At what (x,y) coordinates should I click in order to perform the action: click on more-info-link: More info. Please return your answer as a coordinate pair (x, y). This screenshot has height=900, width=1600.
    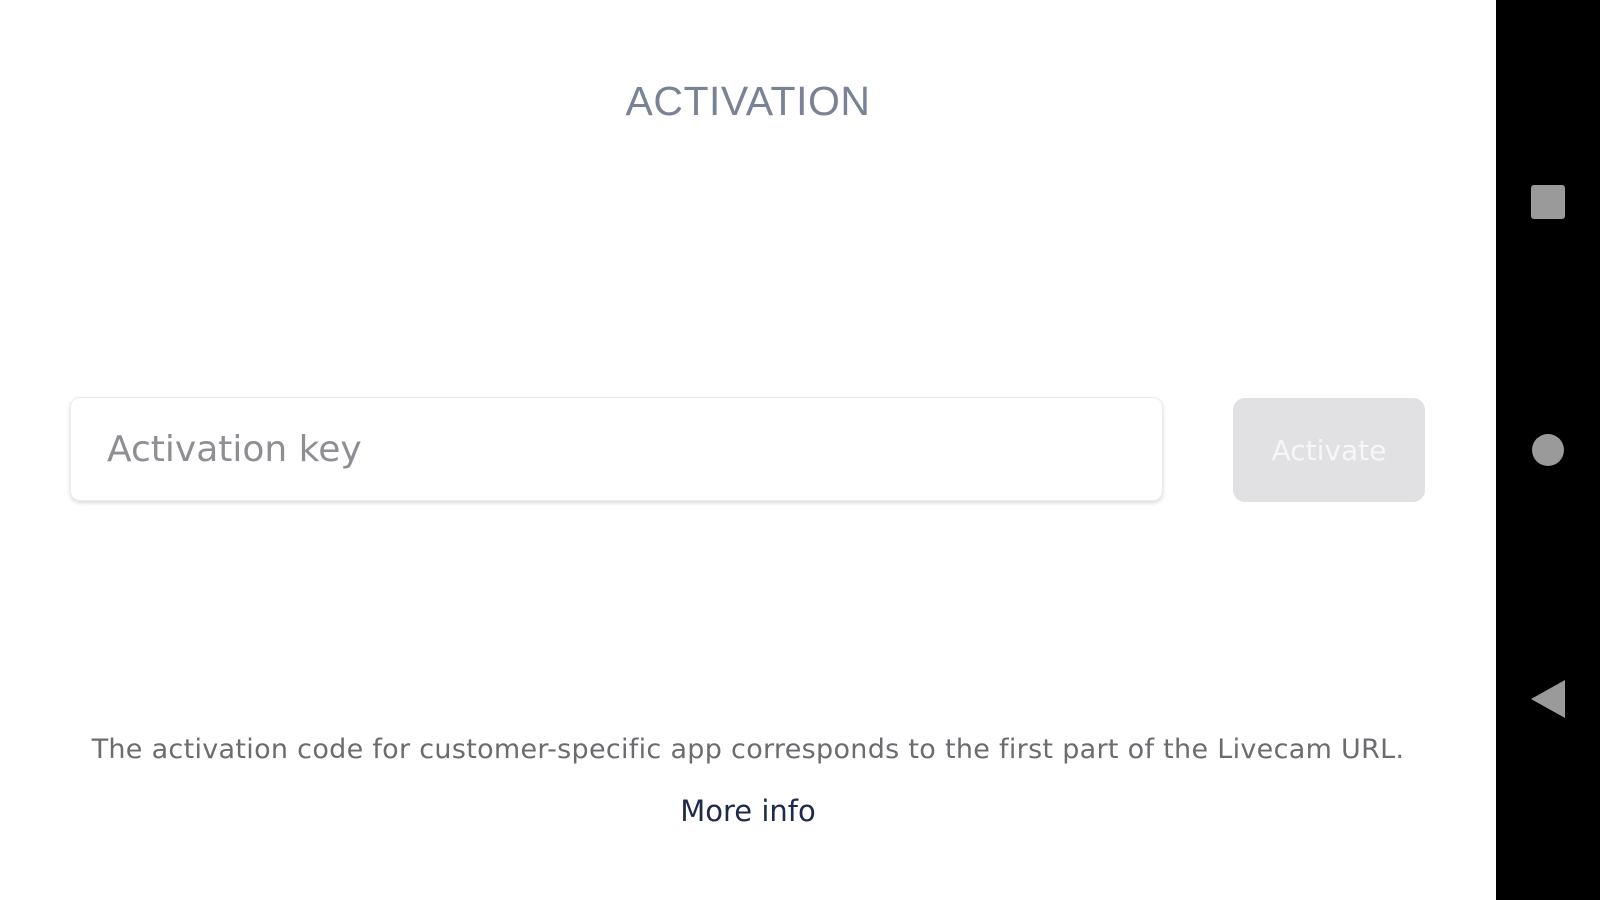
    Looking at the image, I should click on (748, 811).